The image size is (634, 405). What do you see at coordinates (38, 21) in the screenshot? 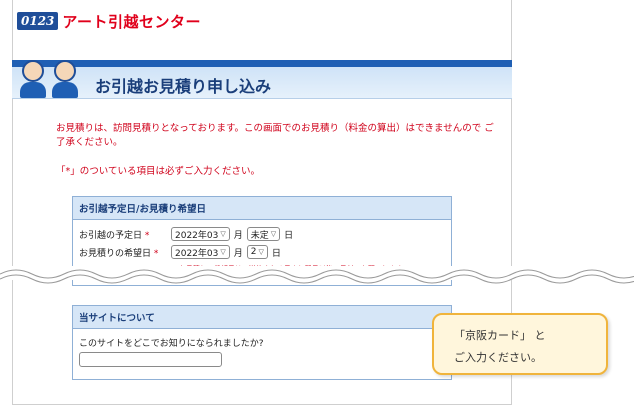
I see `brand-badge: 0123` at bounding box center [38, 21].